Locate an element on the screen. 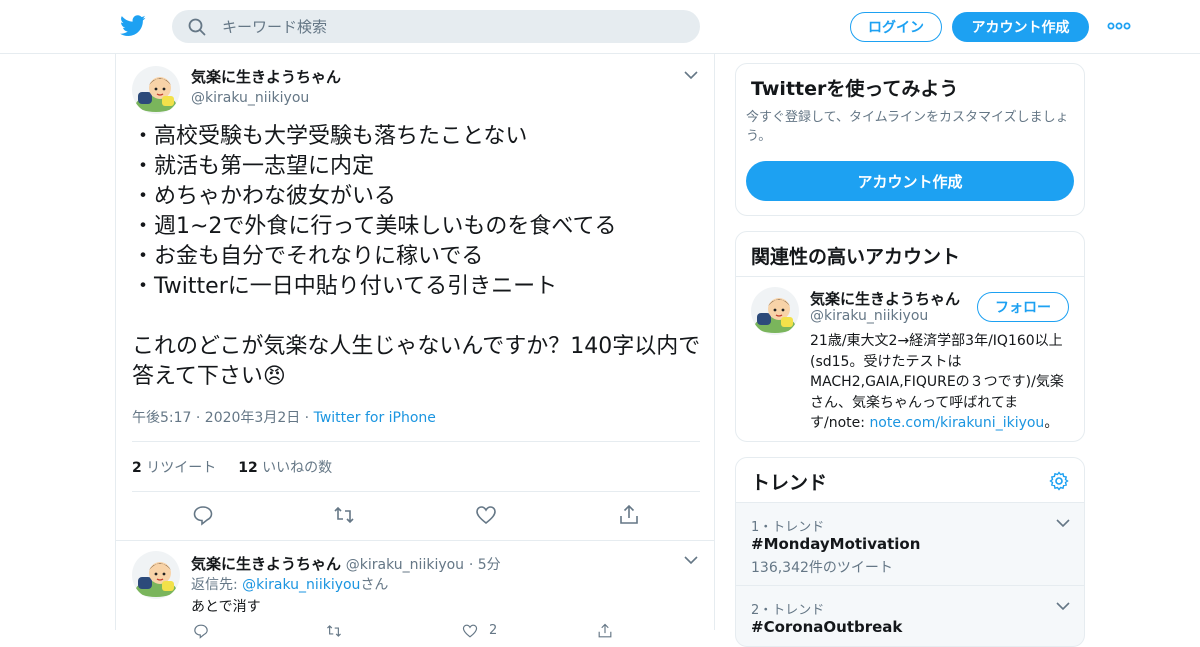  reply-author-handle: @kiraku_niikiyou is located at coordinates (405, 565).